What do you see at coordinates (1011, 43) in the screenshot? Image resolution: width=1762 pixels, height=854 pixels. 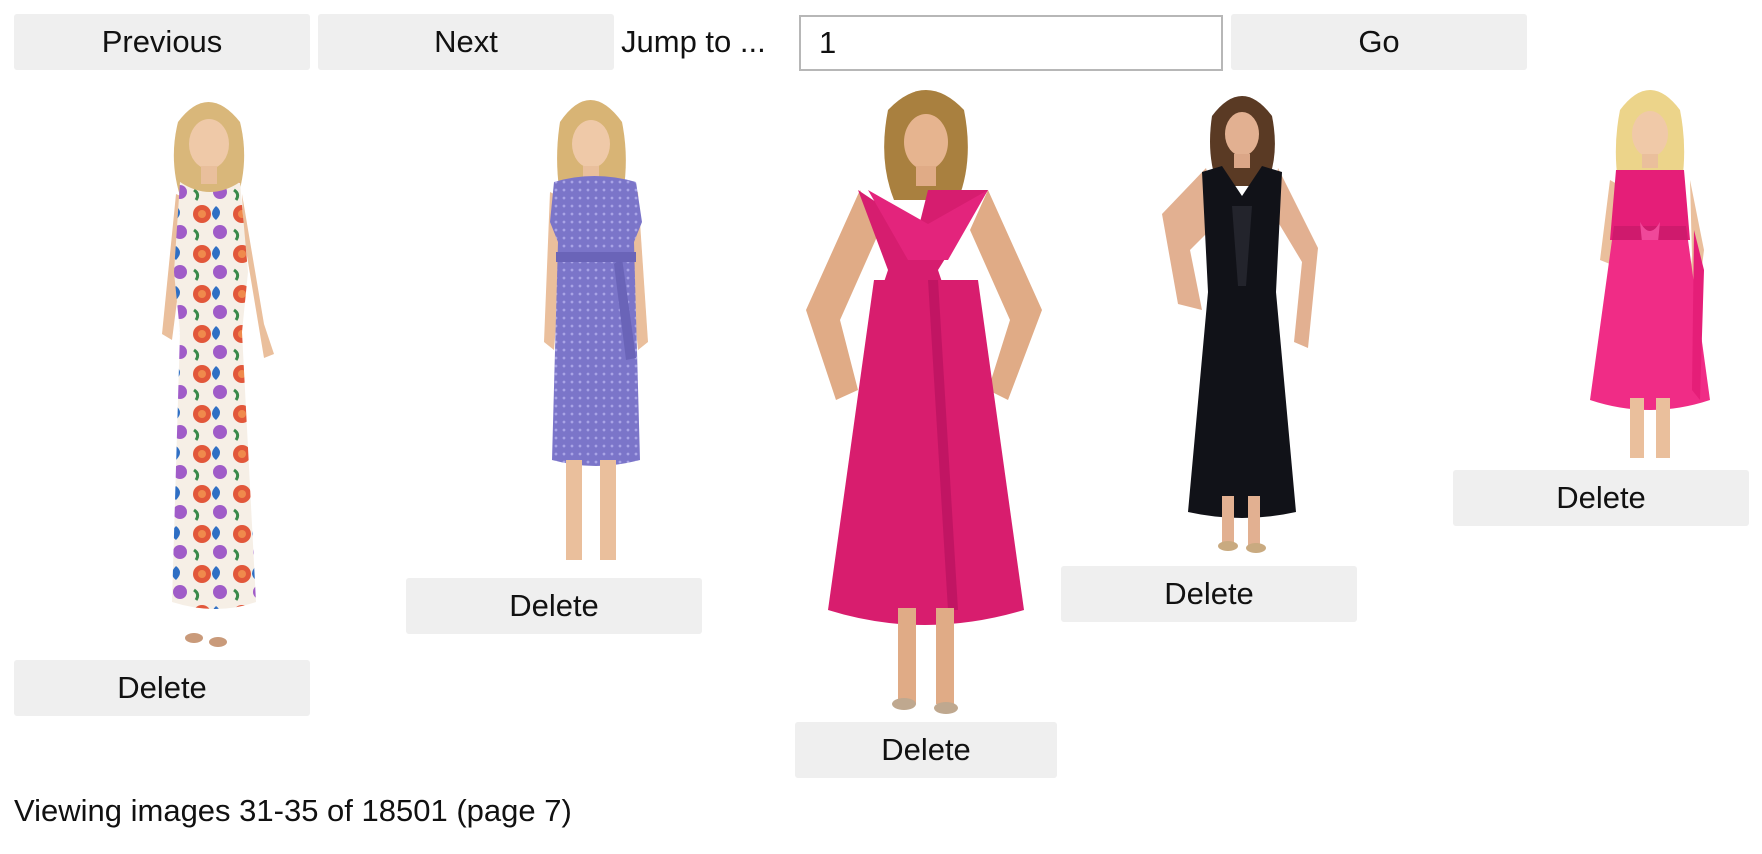 I see `page-number-input` at bounding box center [1011, 43].